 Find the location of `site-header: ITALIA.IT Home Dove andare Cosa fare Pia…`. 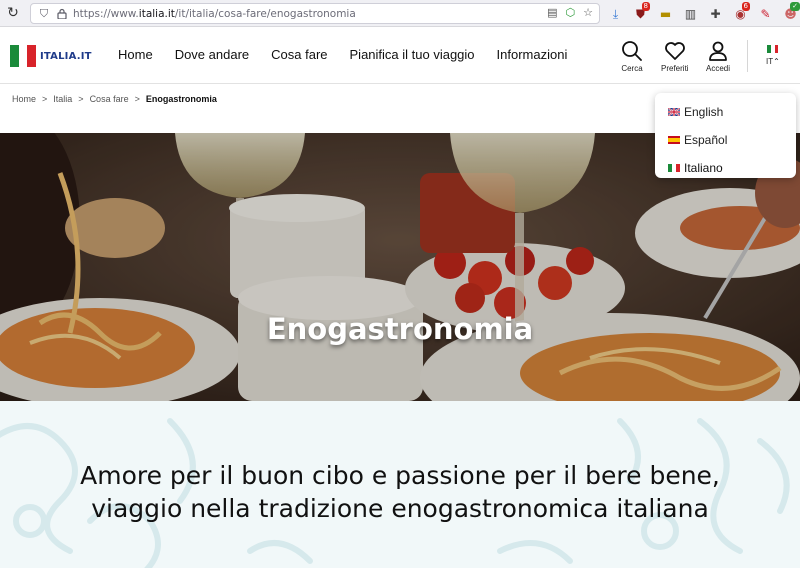

site-header: ITALIA.IT Home Dove andare Cosa fare Pia… is located at coordinates (400, 56).